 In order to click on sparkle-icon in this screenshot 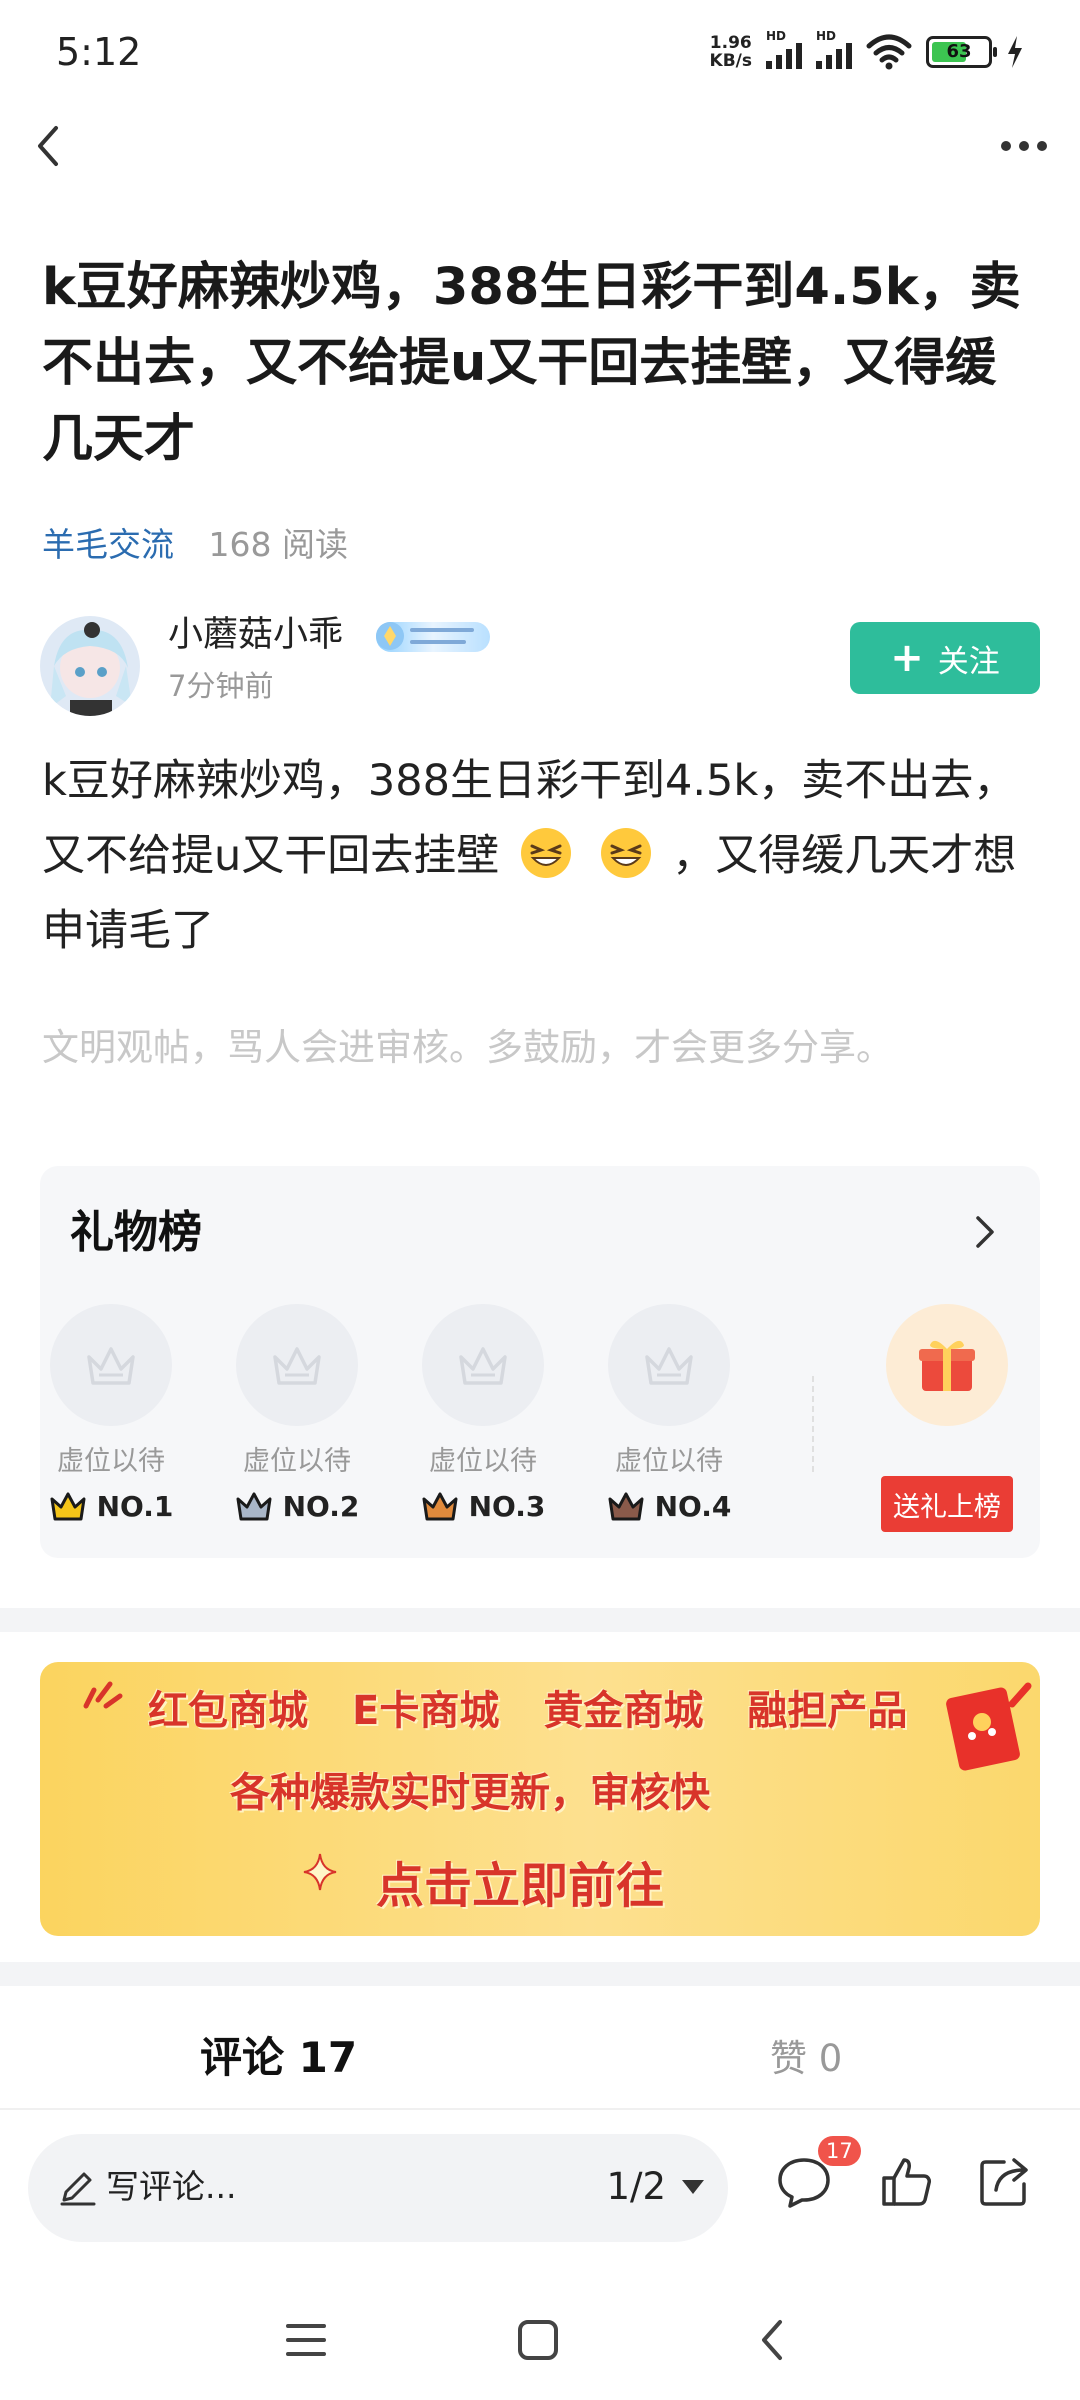, I will do `click(103, 1695)`.